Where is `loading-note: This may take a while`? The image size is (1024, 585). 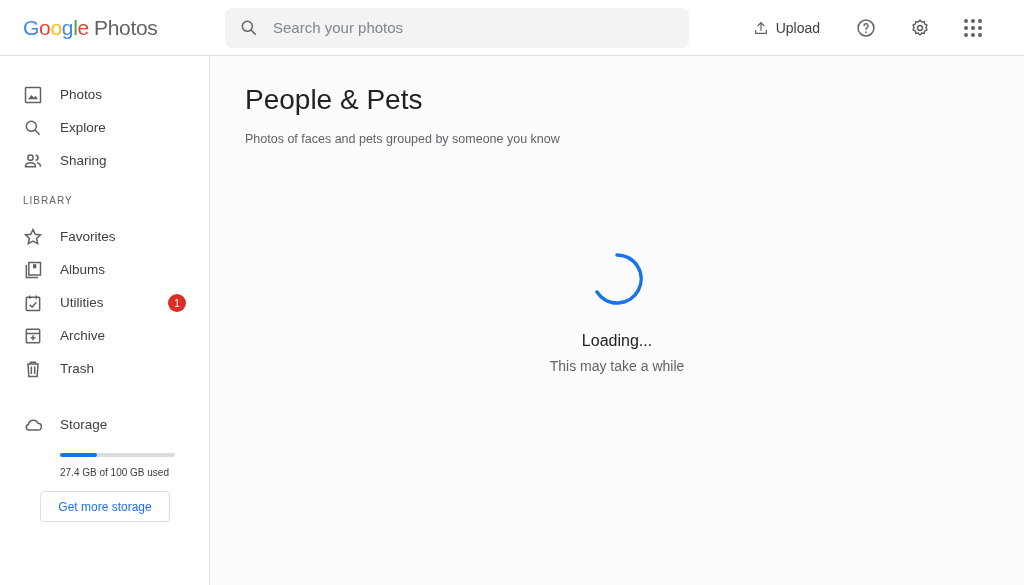 loading-note: This may take a while is located at coordinates (617, 366).